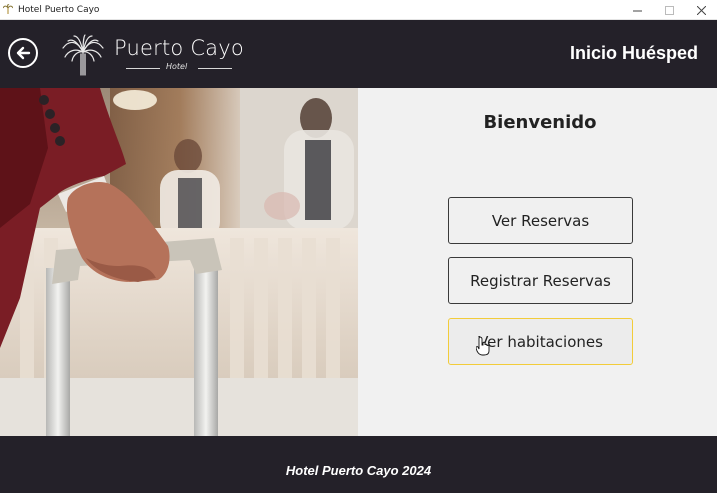 The height and width of the screenshot is (493, 717). What do you see at coordinates (633, 53) in the screenshot?
I see `page-title: Inicio Huésped` at bounding box center [633, 53].